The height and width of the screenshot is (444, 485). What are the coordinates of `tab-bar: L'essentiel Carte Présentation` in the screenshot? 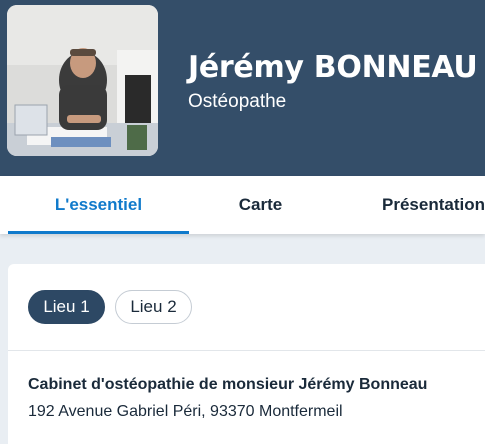 It's located at (242, 205).